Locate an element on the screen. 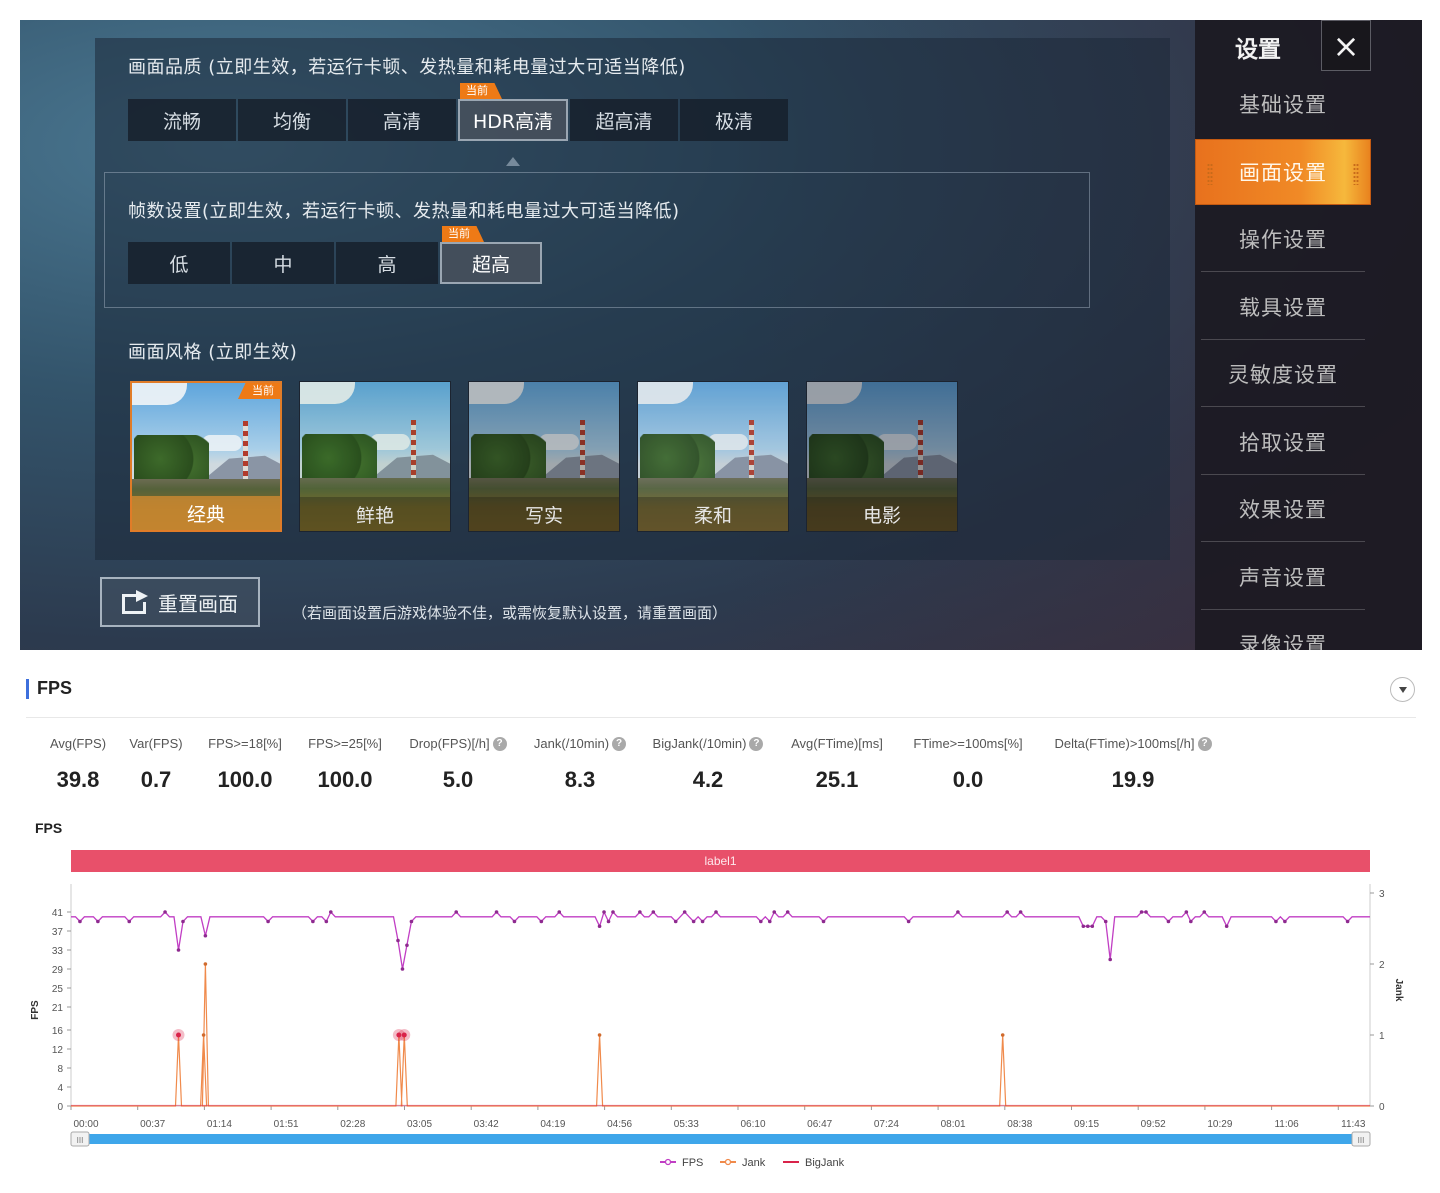  grip-icon is located at coordinates (1210, 173).